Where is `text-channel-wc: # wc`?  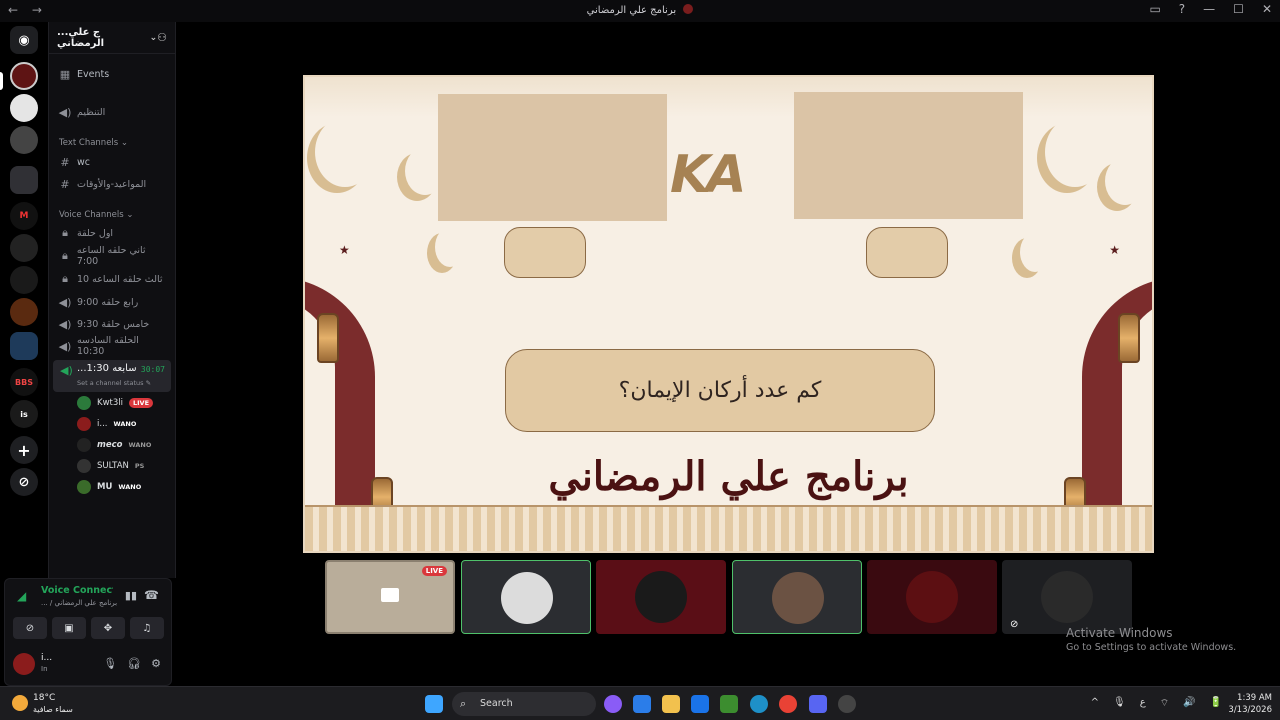
text-channel-wc: # wc is located at coordinates (113, 162).